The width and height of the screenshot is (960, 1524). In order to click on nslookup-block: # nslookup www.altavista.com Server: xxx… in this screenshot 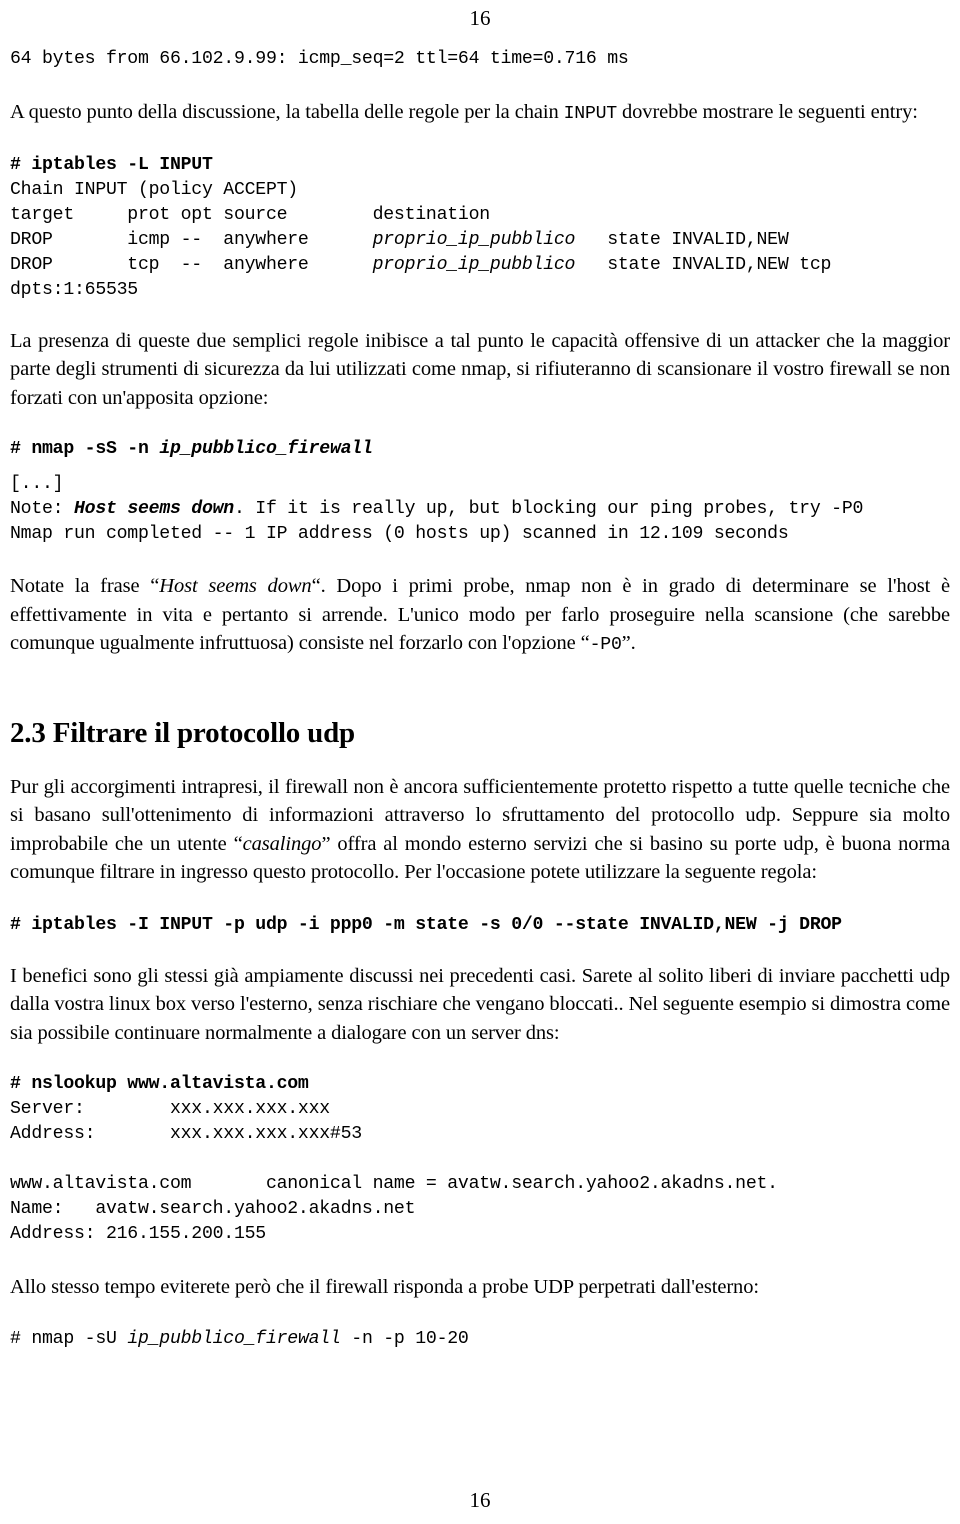, I will do `click(480, 1159)`.